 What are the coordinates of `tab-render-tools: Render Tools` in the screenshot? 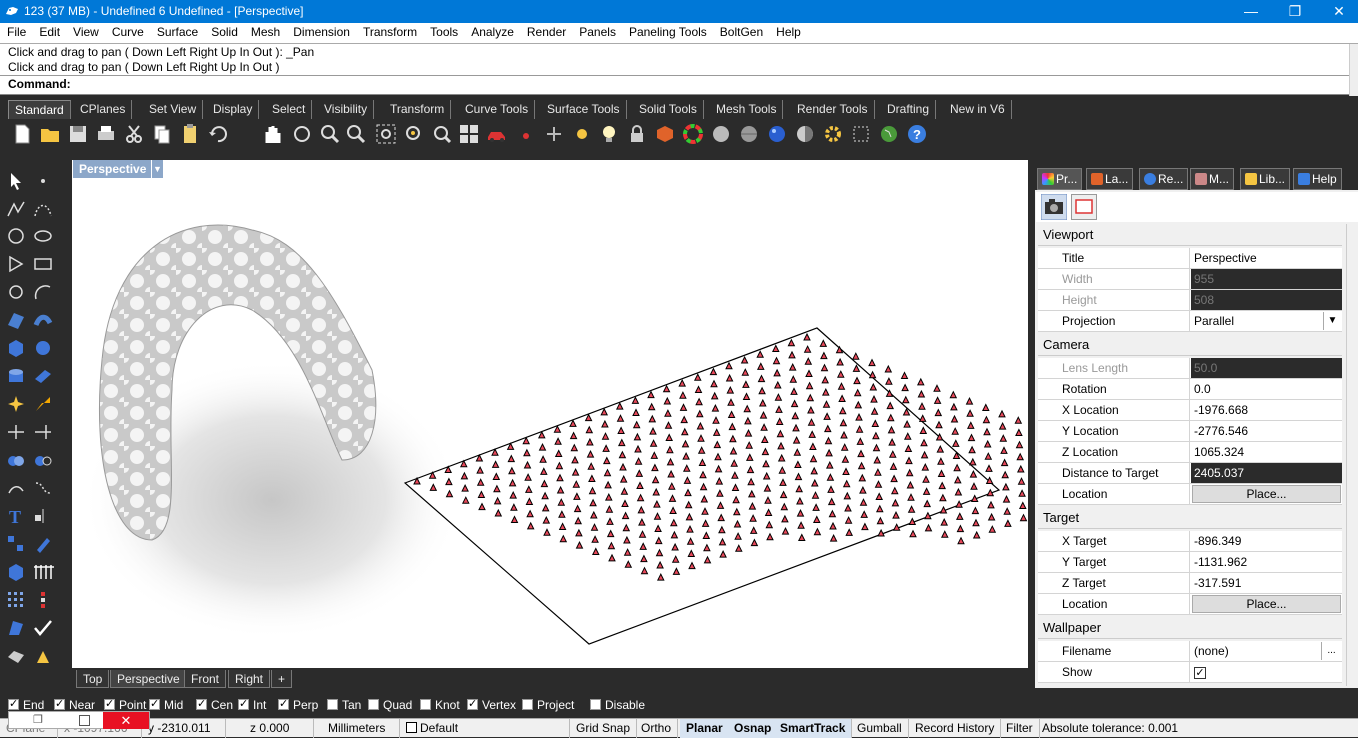 It's located at (833, 109).